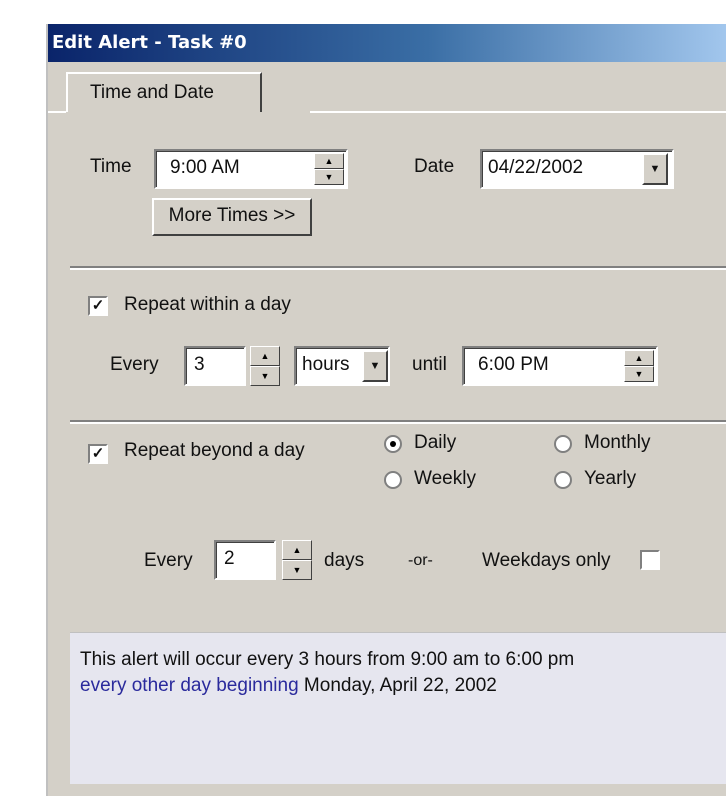 Image resolution: width=726 pixels, height=796 pixels. Describe the element at coordinates (393, 444) in the screenshot. I see `daily-radio` at that location.